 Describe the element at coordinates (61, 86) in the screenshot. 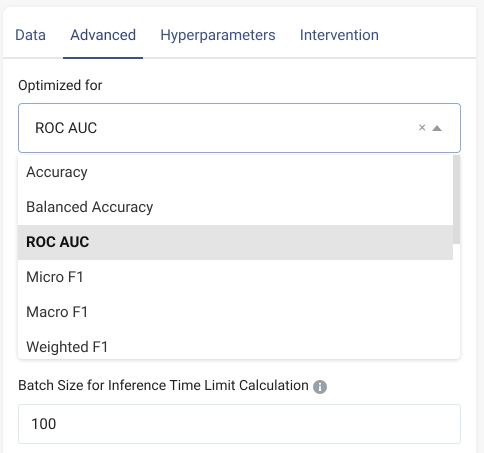

I see `field-label: Optimized for` at that location.